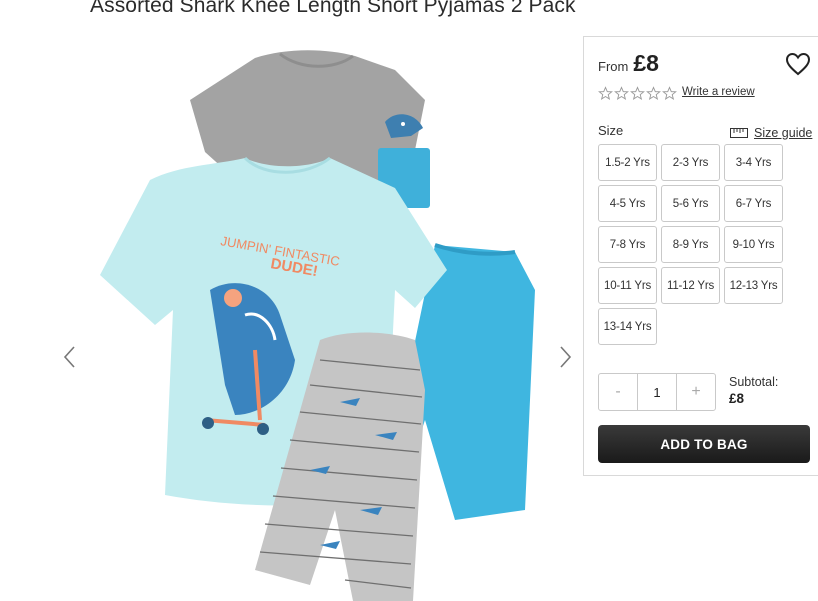 This screenshot has width=818, height=601. What do you see at coordinates (690, 162) in the screenshot?
I see `size-option-2-3-yrs: 2-3 Yrs` at bounding box center [690, 162].